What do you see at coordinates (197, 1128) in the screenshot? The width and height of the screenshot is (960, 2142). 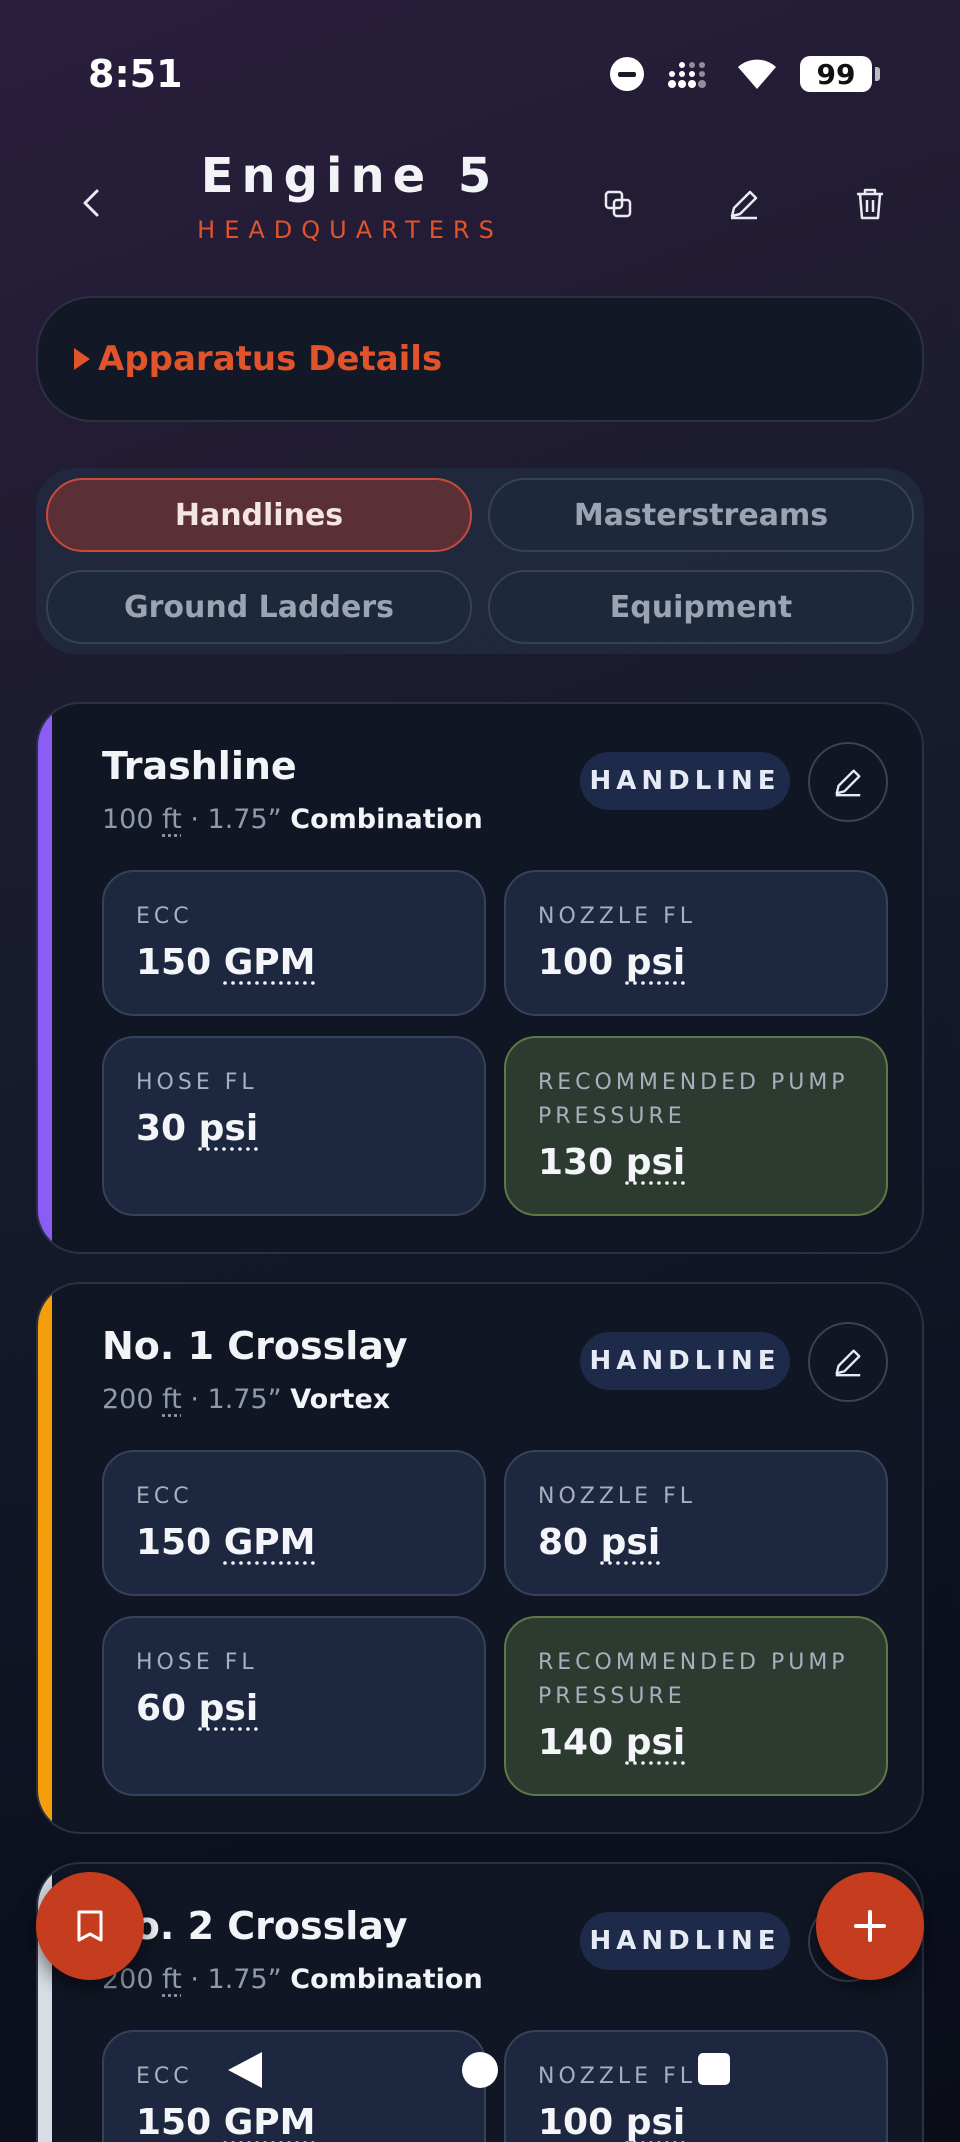 I see `stat-value: 30 psi` at bounding box center [197, 1128].